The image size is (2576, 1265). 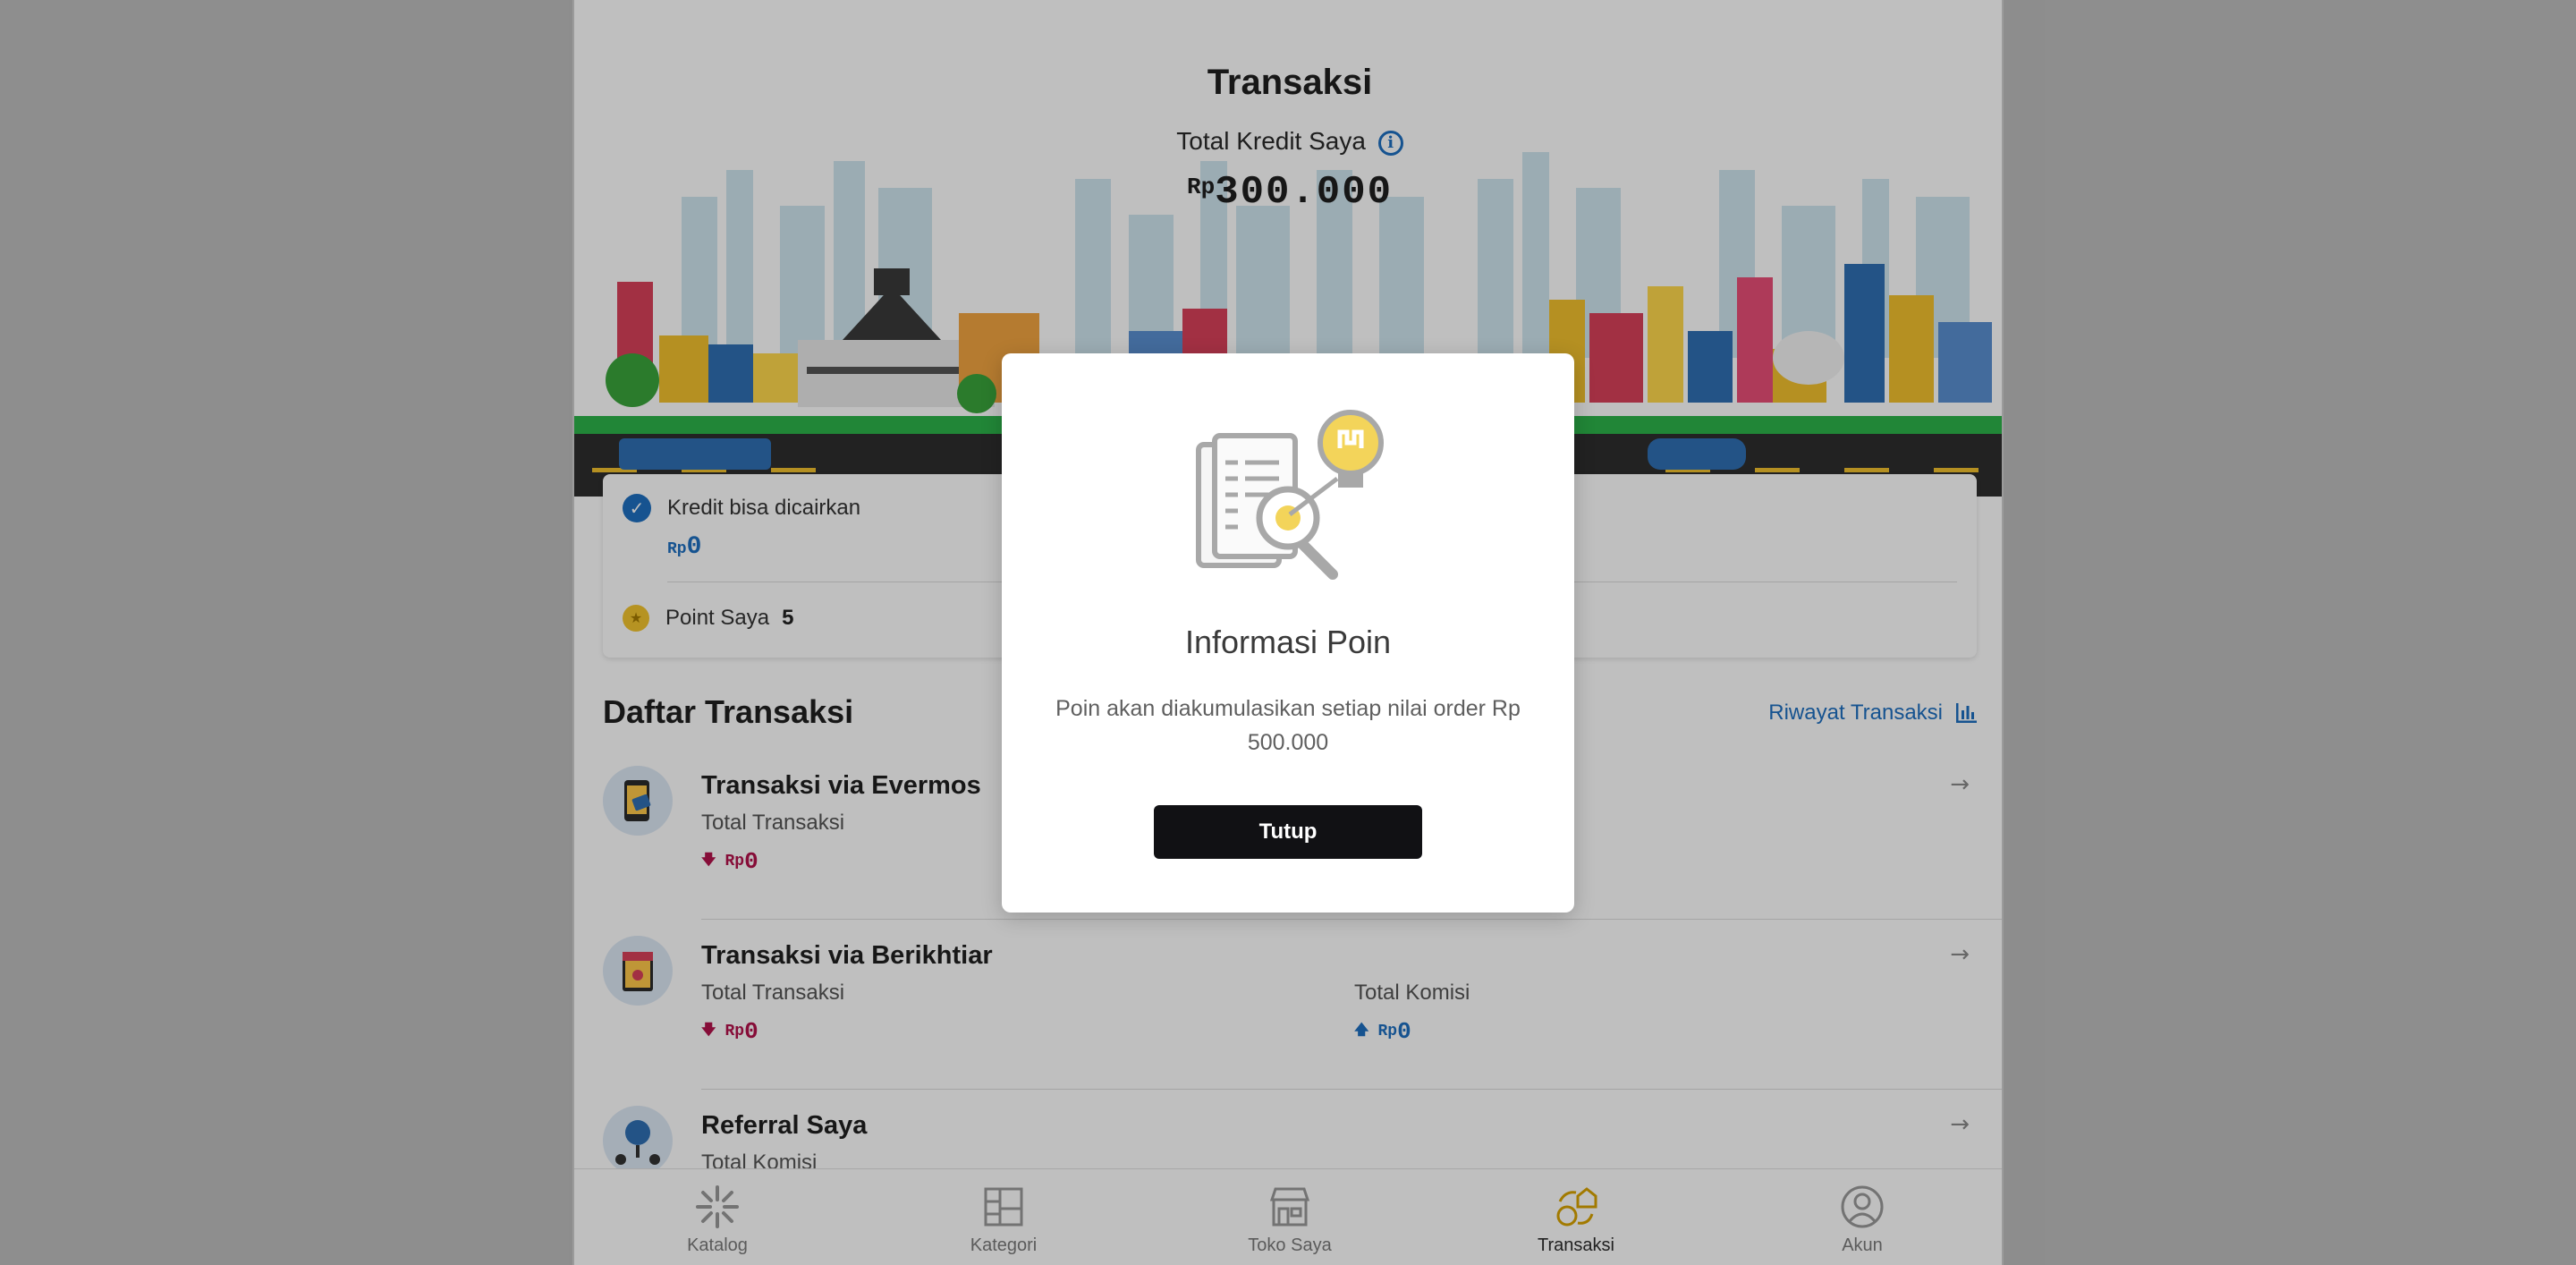 I want to click on modal-title: Informasi Poin, so click(x=1288, y=642).